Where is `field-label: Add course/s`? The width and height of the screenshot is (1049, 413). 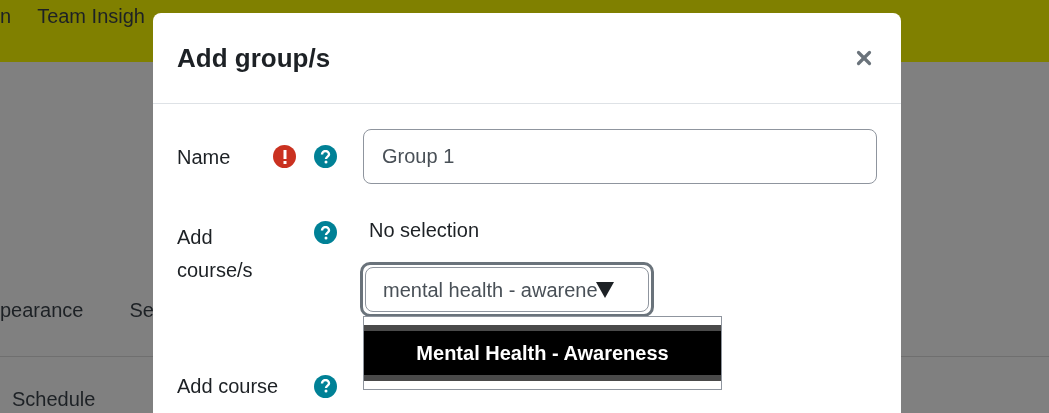 field-label: Add course/s is located at coordinates (215, 254).